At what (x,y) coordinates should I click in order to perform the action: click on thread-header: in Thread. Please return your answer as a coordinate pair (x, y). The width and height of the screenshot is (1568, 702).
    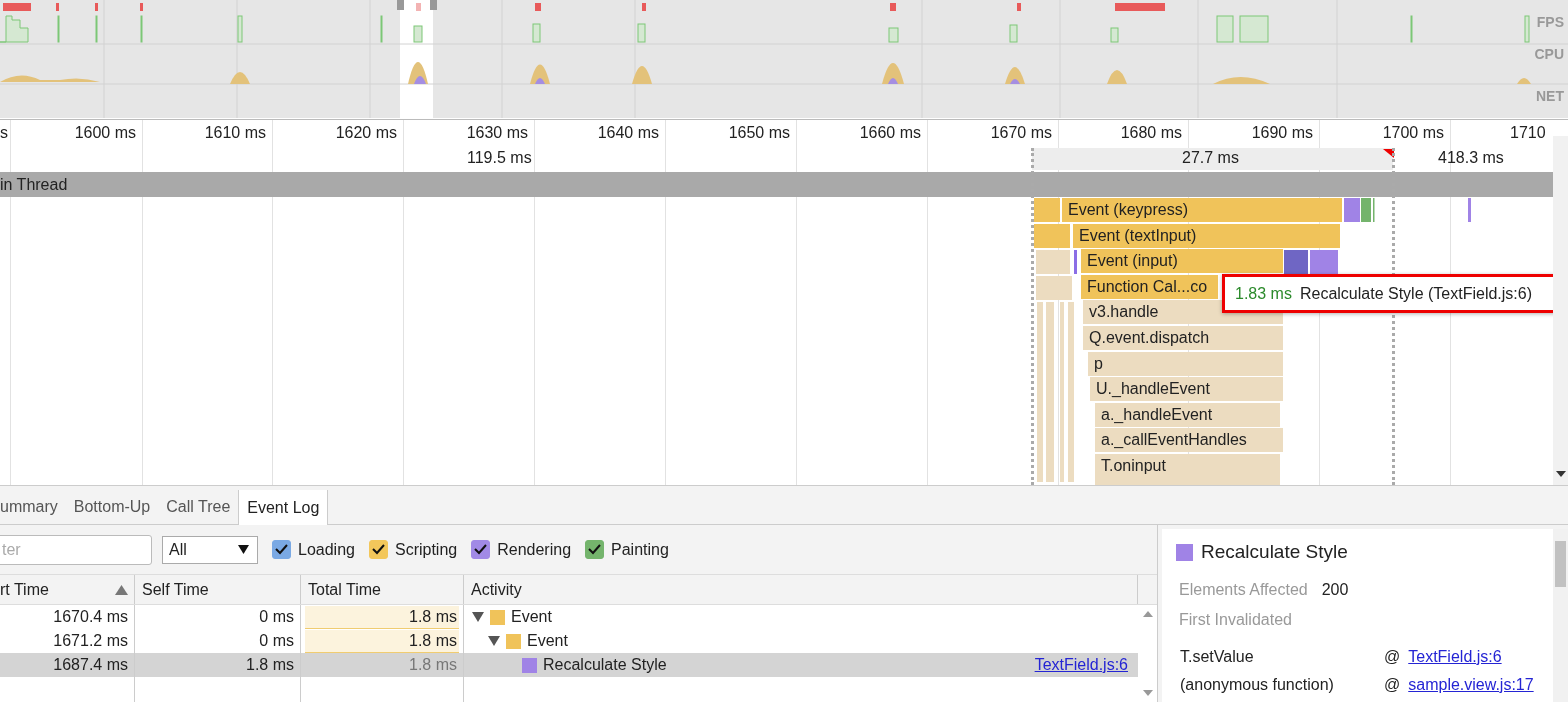
    Looking at the image, I should click on (776, 184).